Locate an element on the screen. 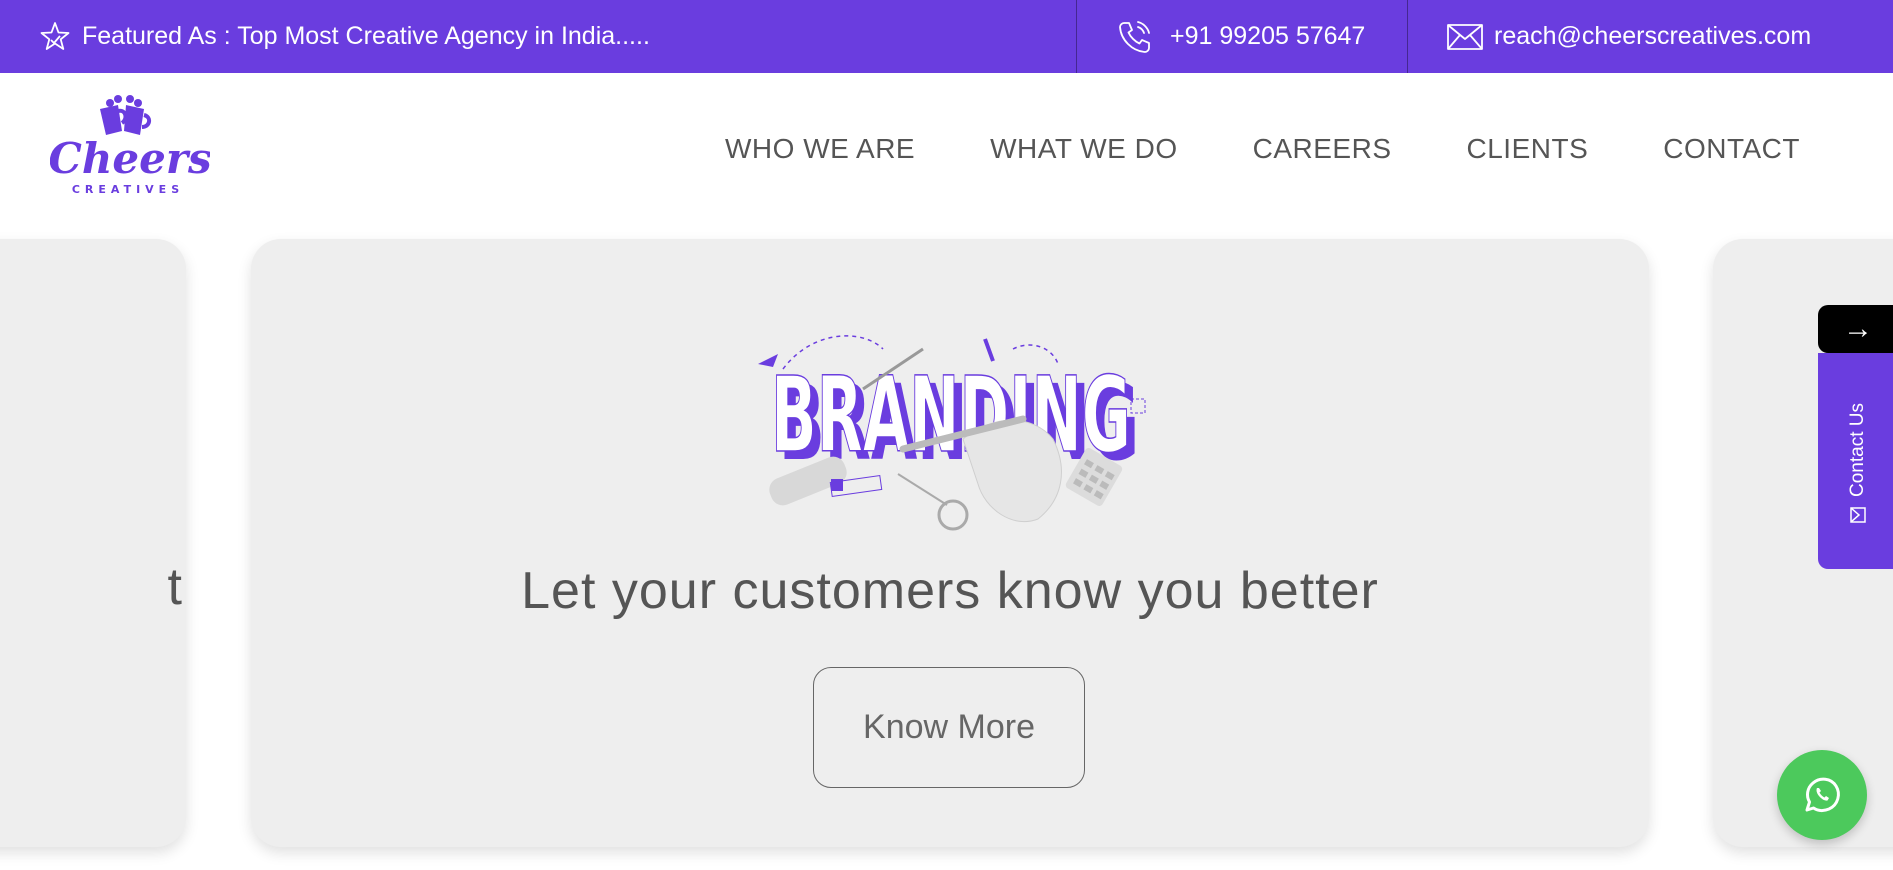  whatsapp-button is located at coordinates (1822, 795).